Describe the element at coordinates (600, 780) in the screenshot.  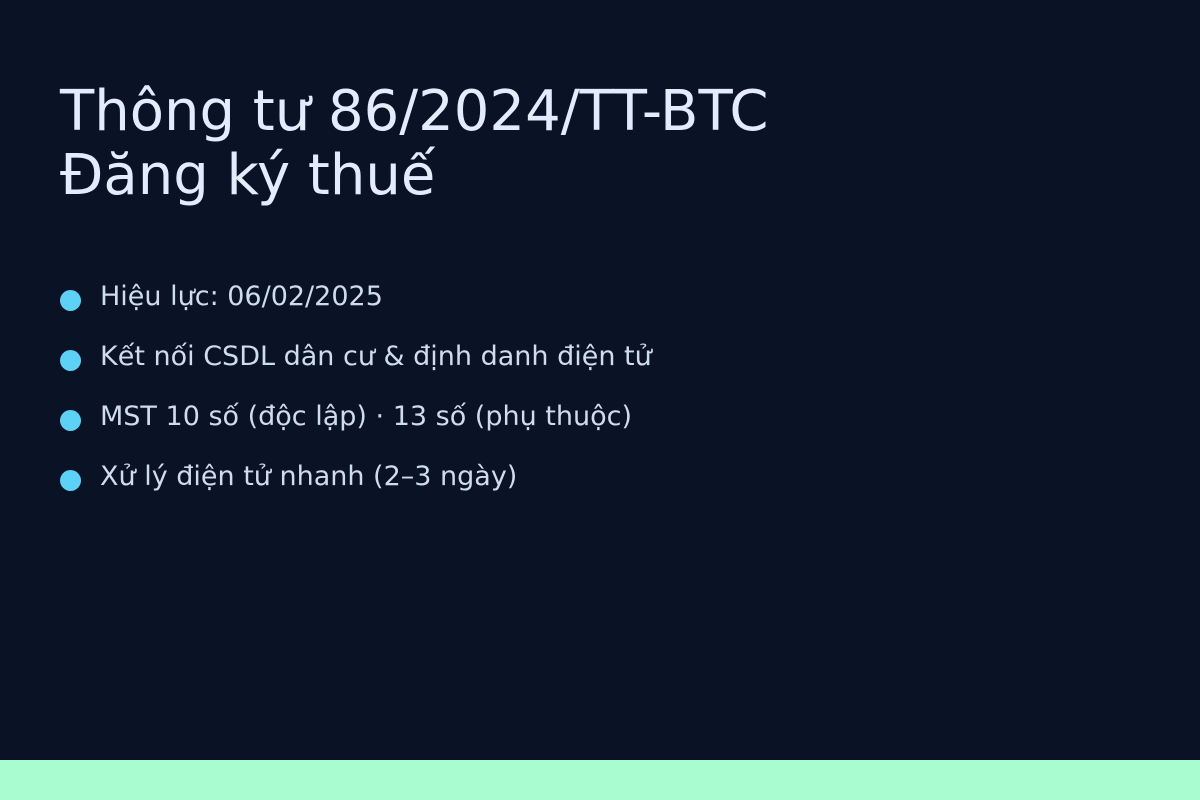
I see `footer-accent-bar` at that location.